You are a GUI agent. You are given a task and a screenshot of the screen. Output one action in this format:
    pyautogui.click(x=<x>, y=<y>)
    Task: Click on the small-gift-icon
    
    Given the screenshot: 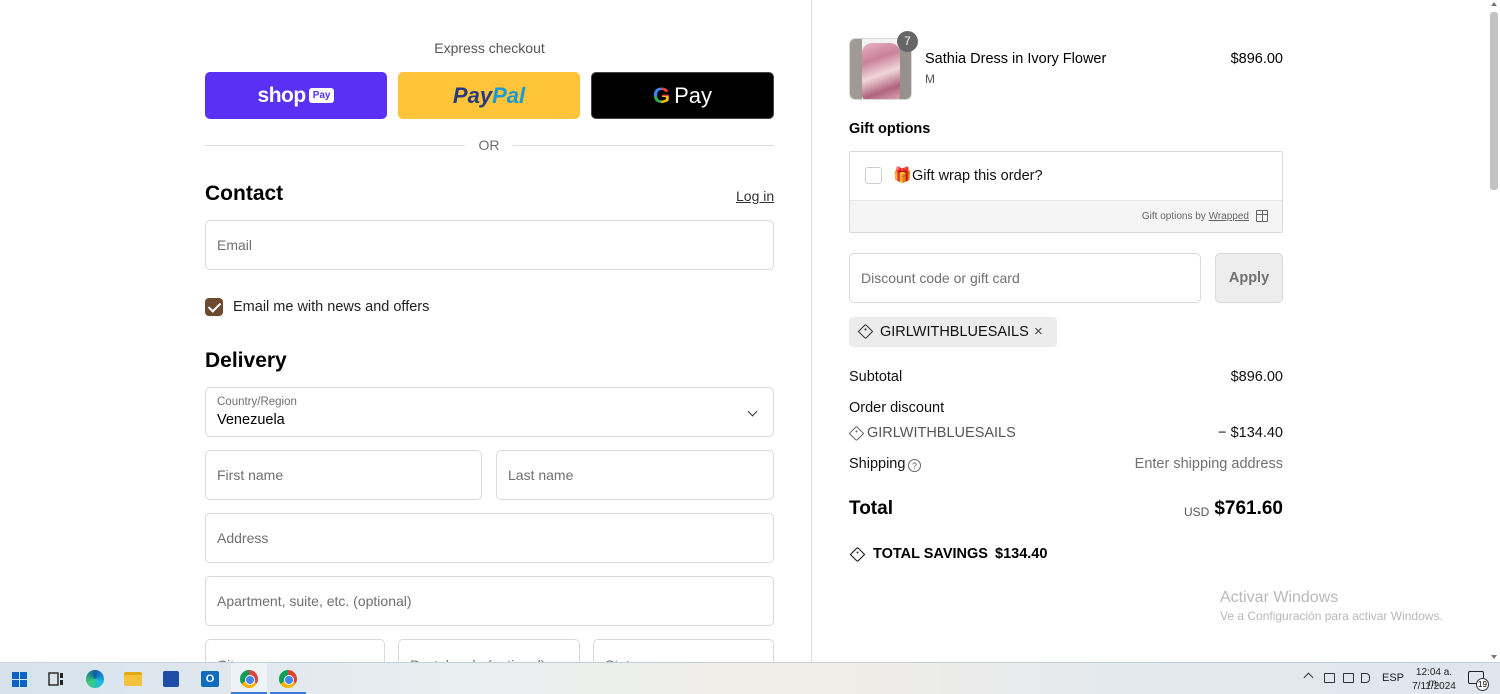 What is the action you would take?
    pyautogui.click(x=1262, y=216)
    